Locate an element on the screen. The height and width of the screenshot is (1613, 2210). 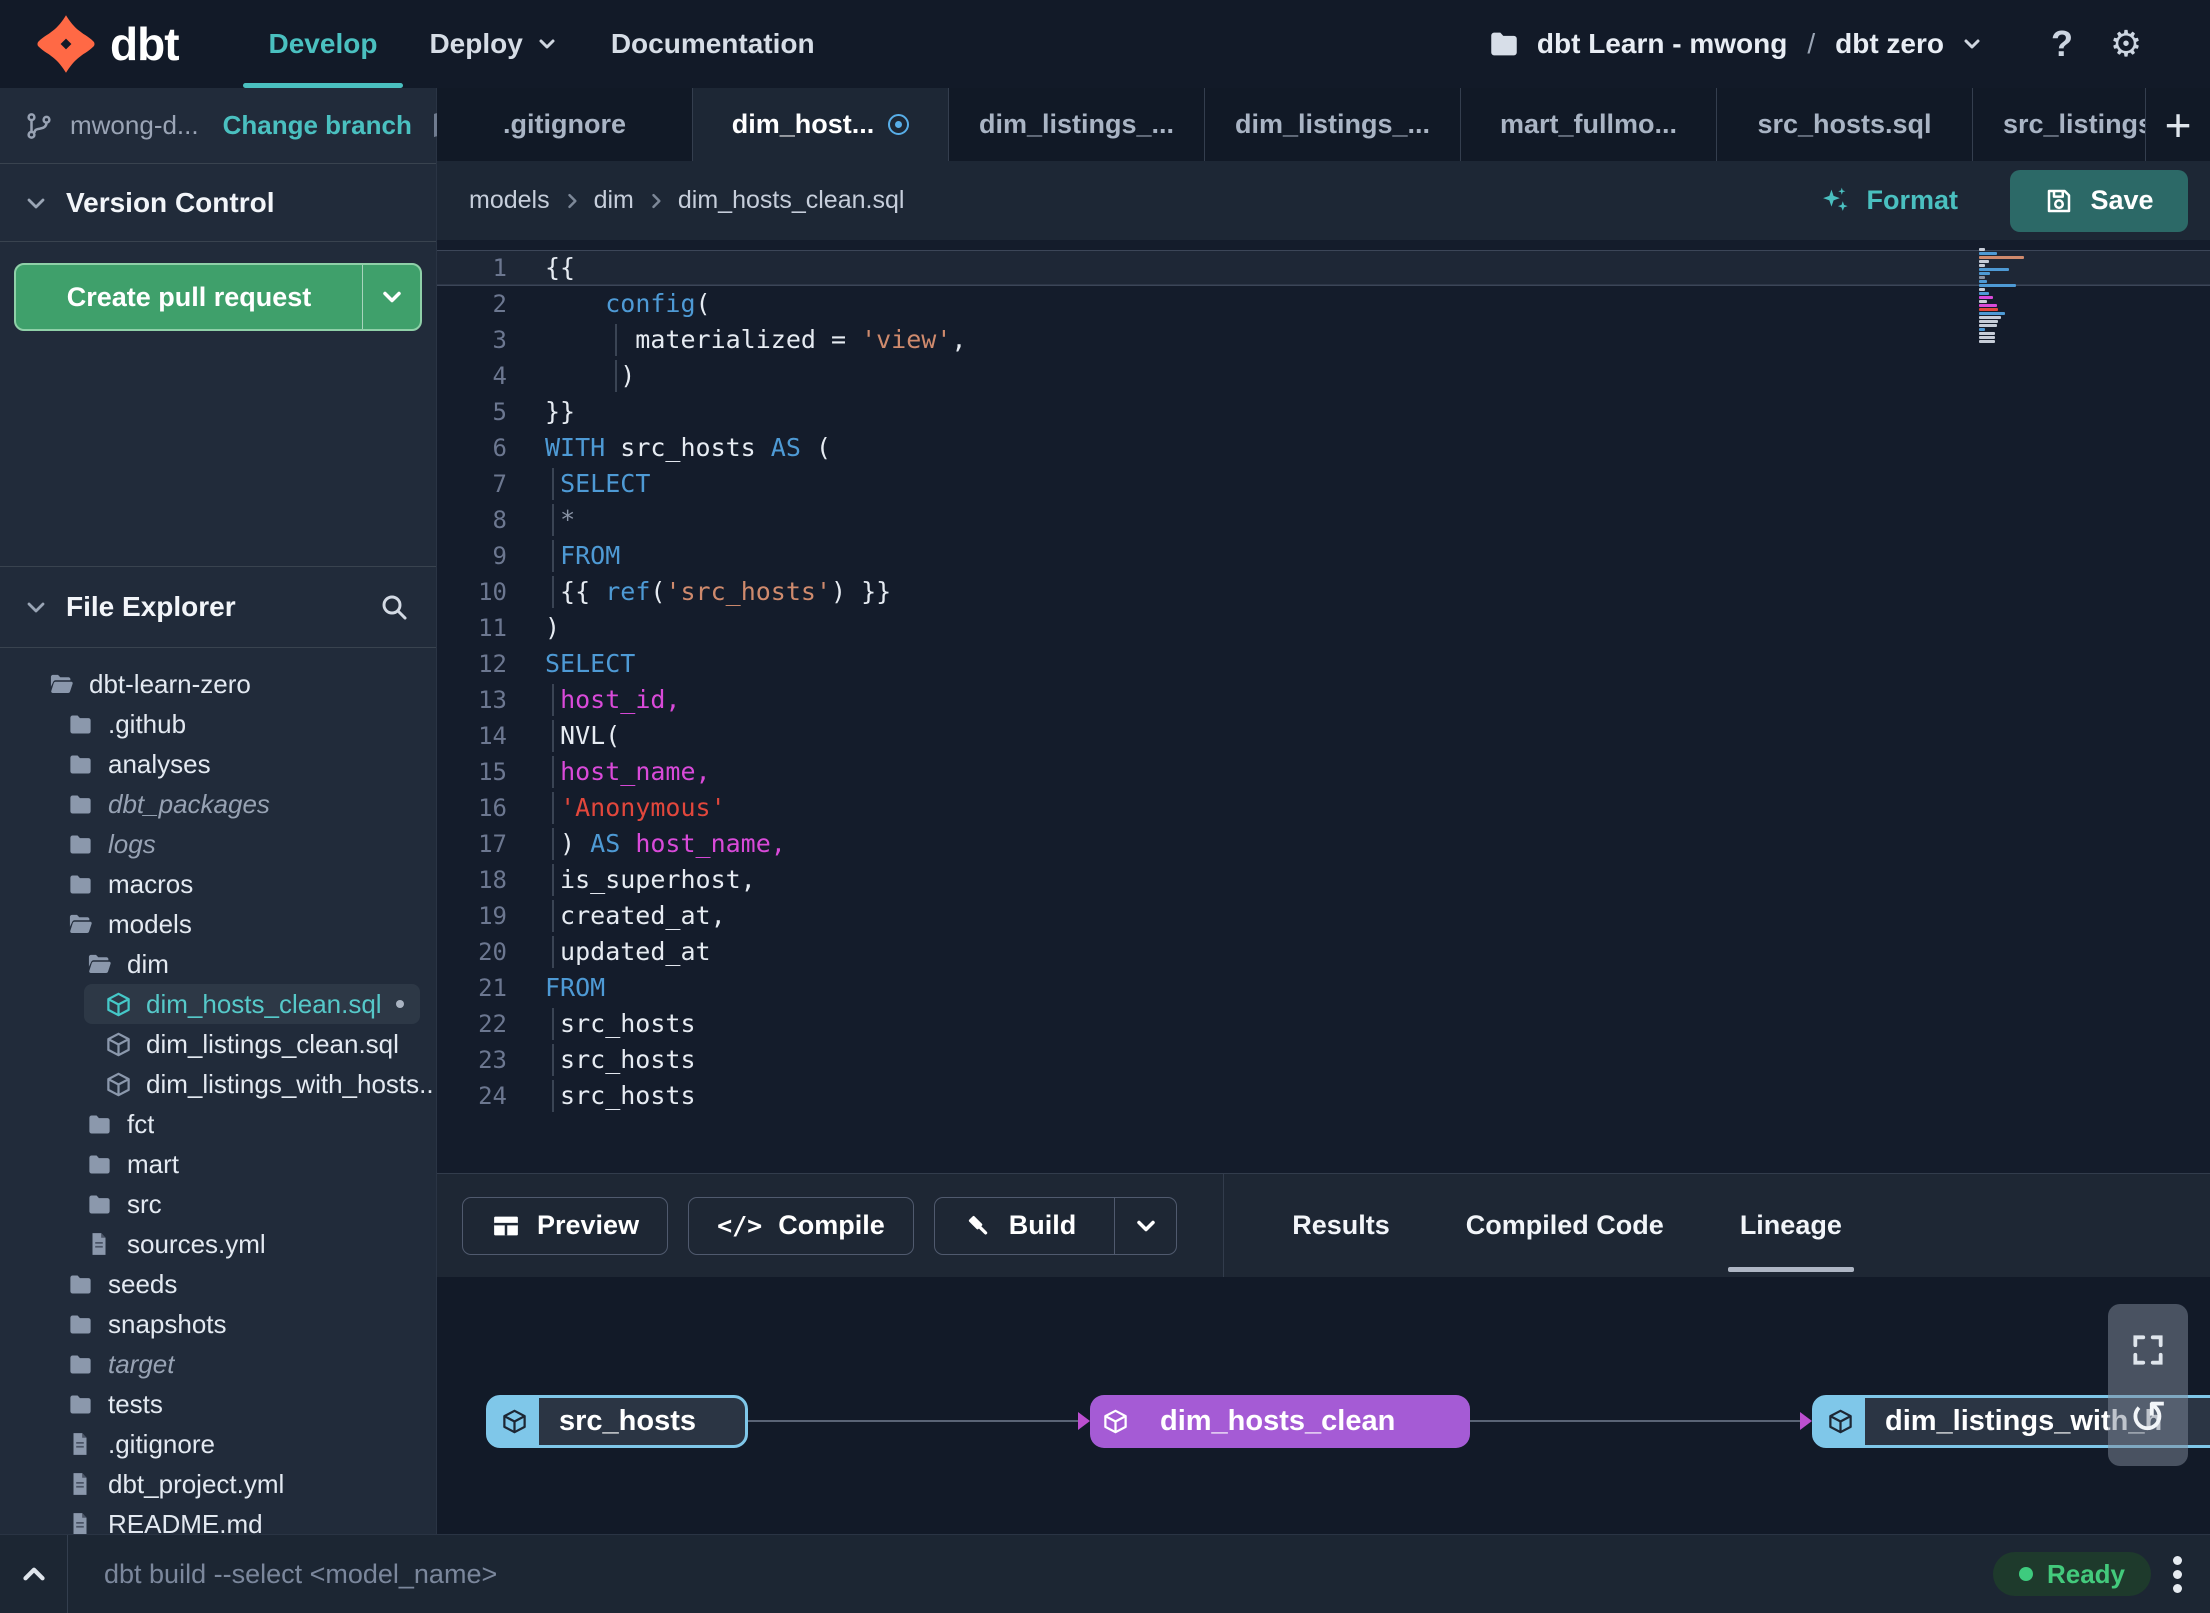
tab-src-hosts-sql: src_hosts.sql is located at coordinates (1845, 124).